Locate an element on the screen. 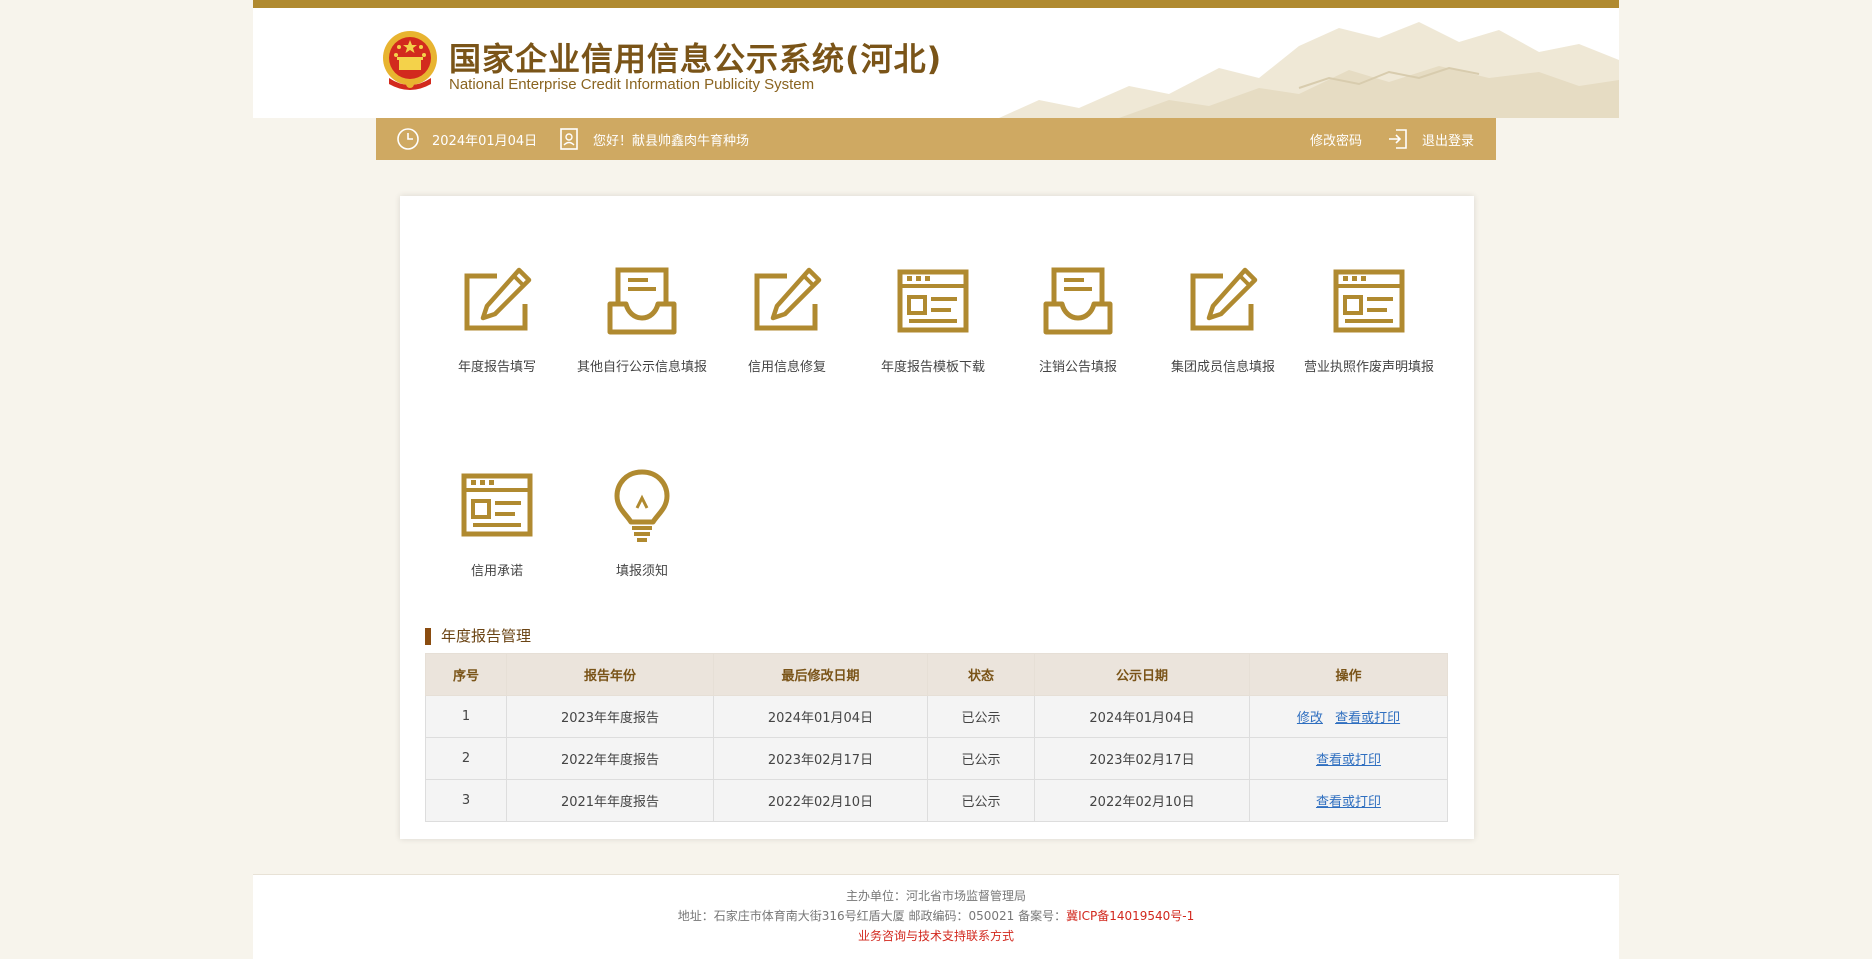 Image resolution: width=1872 pixels, height=959 pixels. cell-published: 2022年02月10日 is located at coordinates (1142, 800).